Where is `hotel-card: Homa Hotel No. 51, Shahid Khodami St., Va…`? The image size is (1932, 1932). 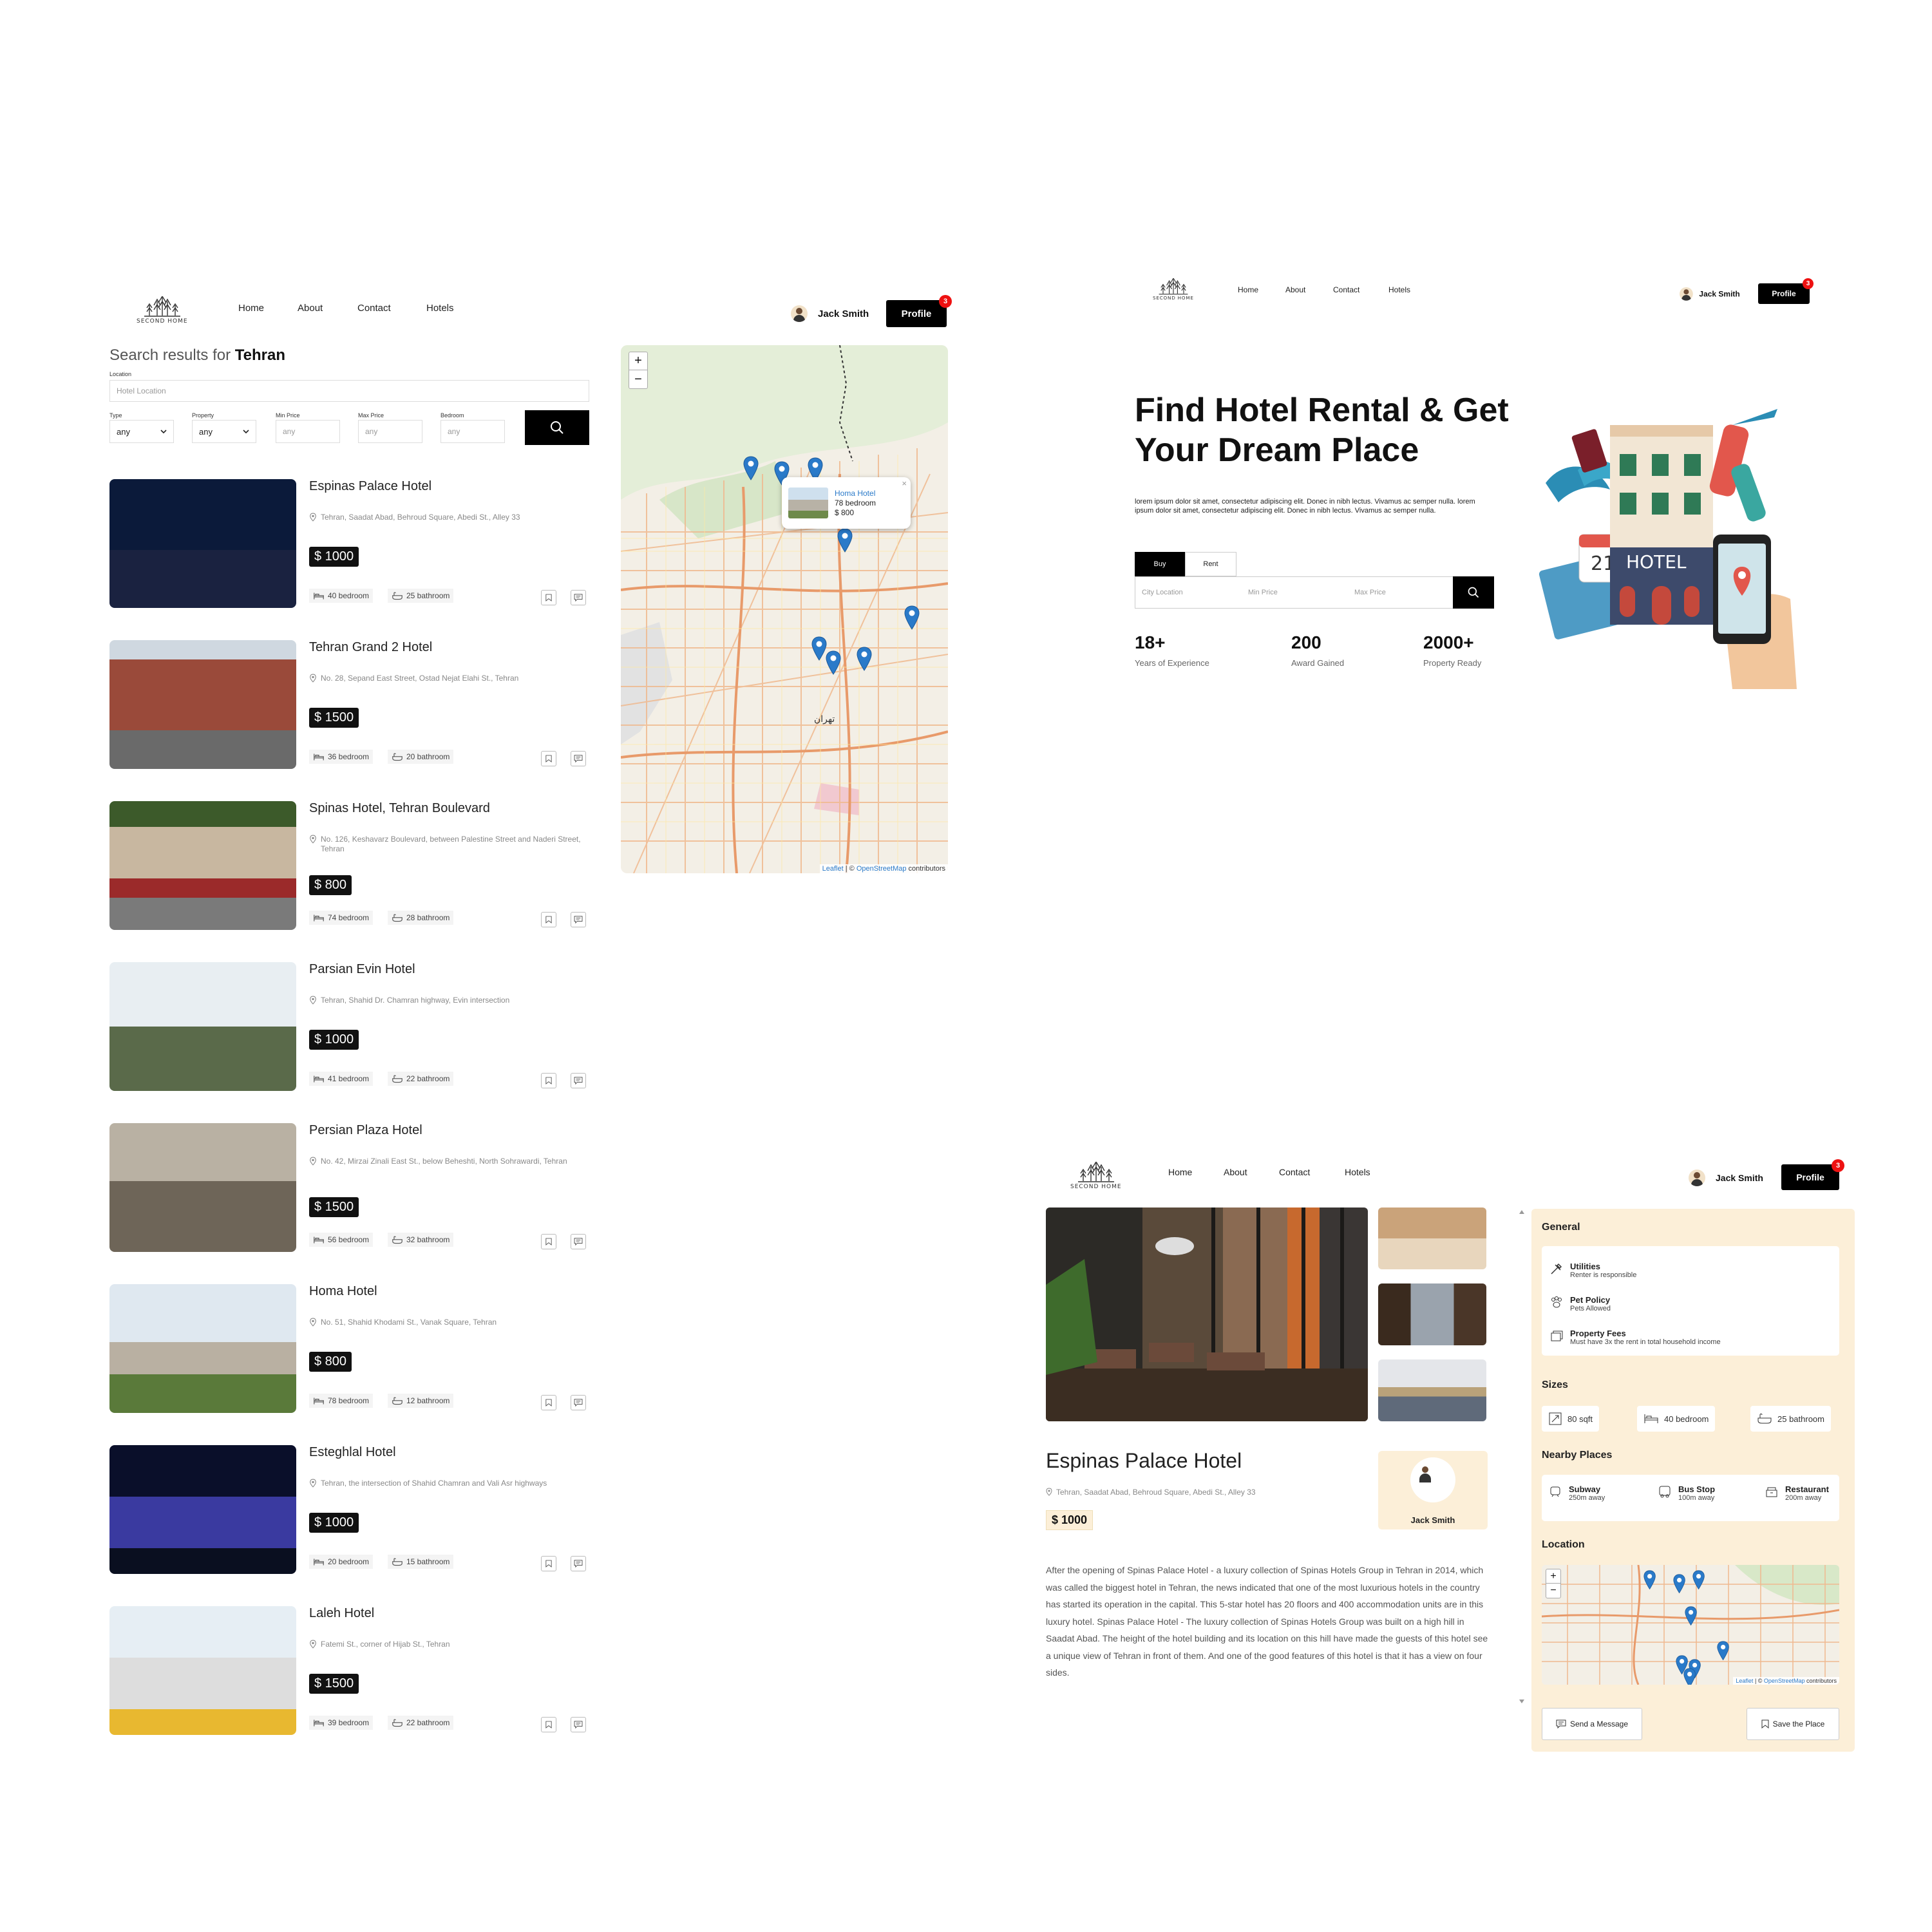 hotel-card: Homa Hotel No. 51, Shahid Khodami St., Va… is located at coordinates (349, 1349).